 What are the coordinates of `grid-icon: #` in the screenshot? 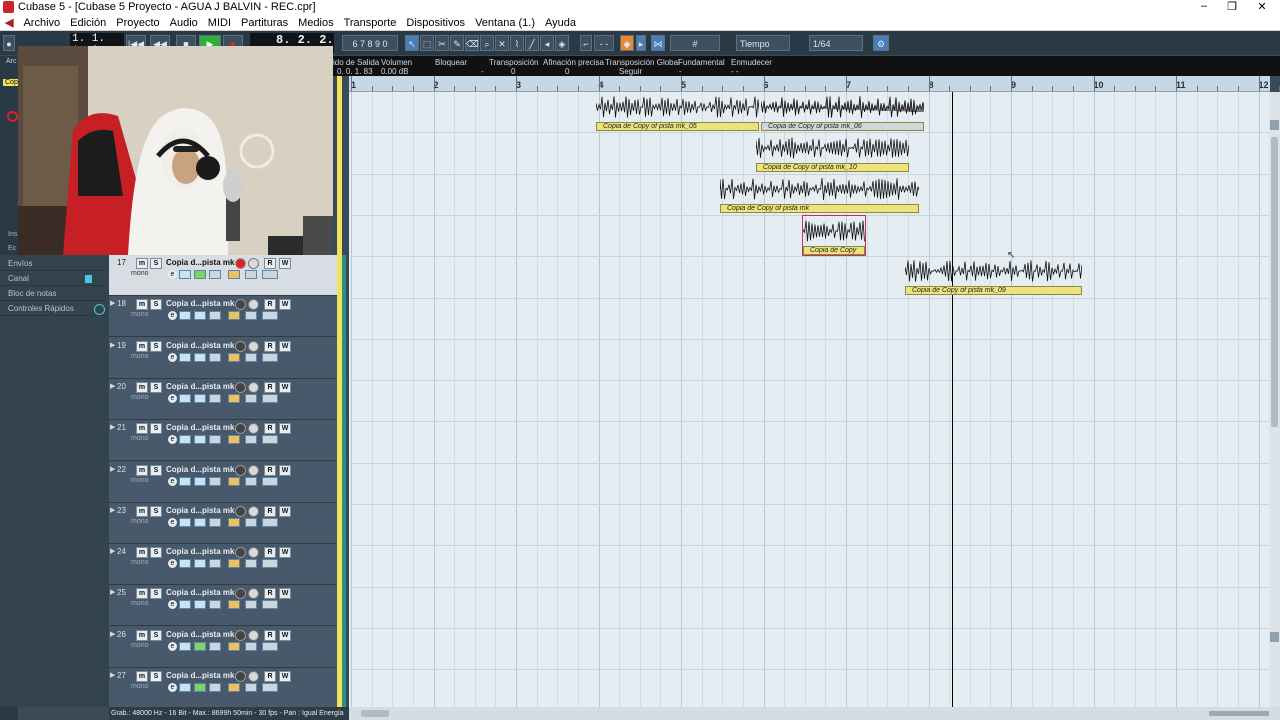 It's located at (695, 43).